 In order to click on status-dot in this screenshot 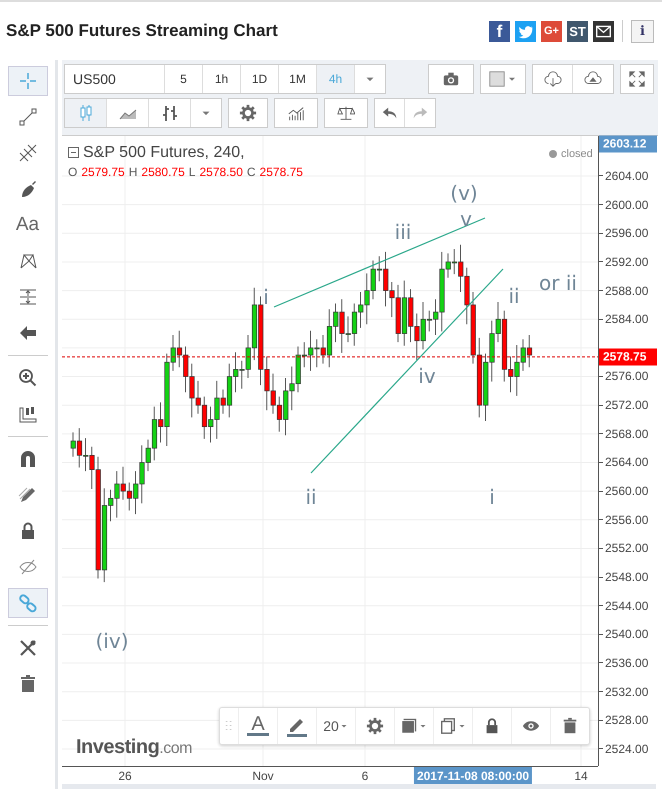, I will do `click(553, 154)`.